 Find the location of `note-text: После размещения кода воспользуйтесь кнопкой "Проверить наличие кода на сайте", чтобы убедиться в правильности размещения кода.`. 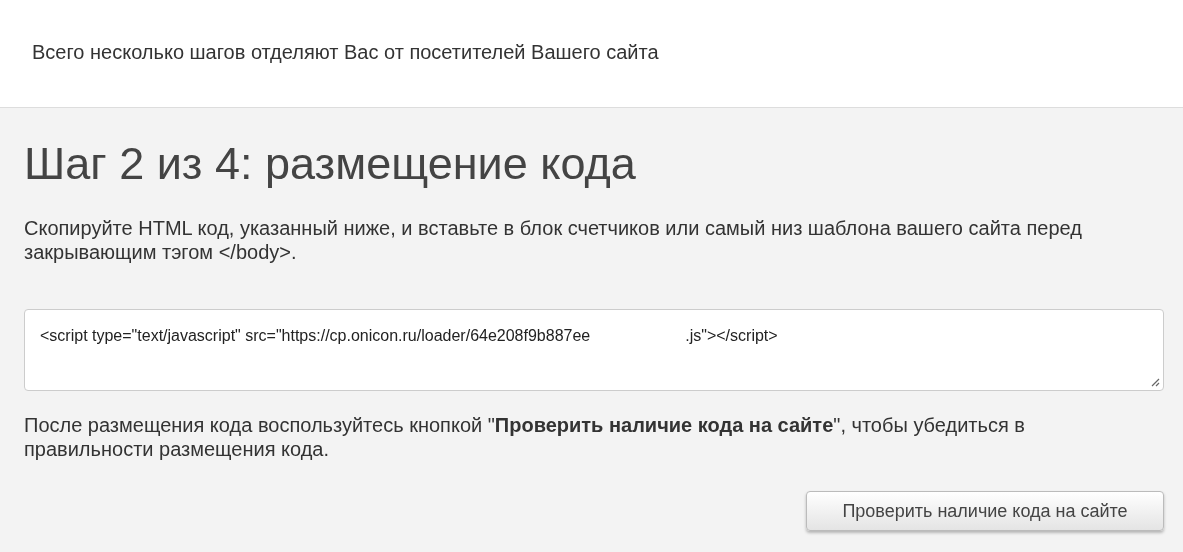

note-text: После размещения кода воспользуйтесь кнопкой "Проверить наличие кода на сайте", чтобы убедиться в правильности размещения кода. is located at coordinates (525, 437).